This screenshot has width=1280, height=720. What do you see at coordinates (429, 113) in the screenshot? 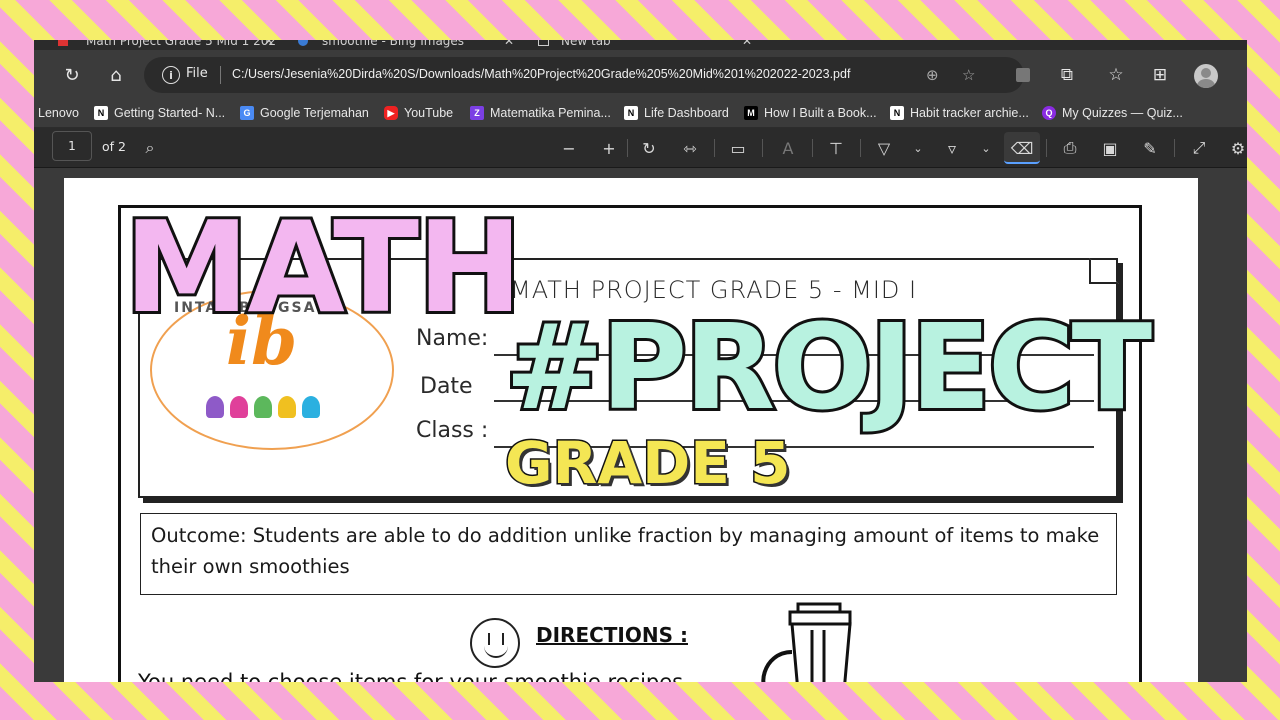
I see `bookmark-label: YouTube` at bounding box center [429, 113].